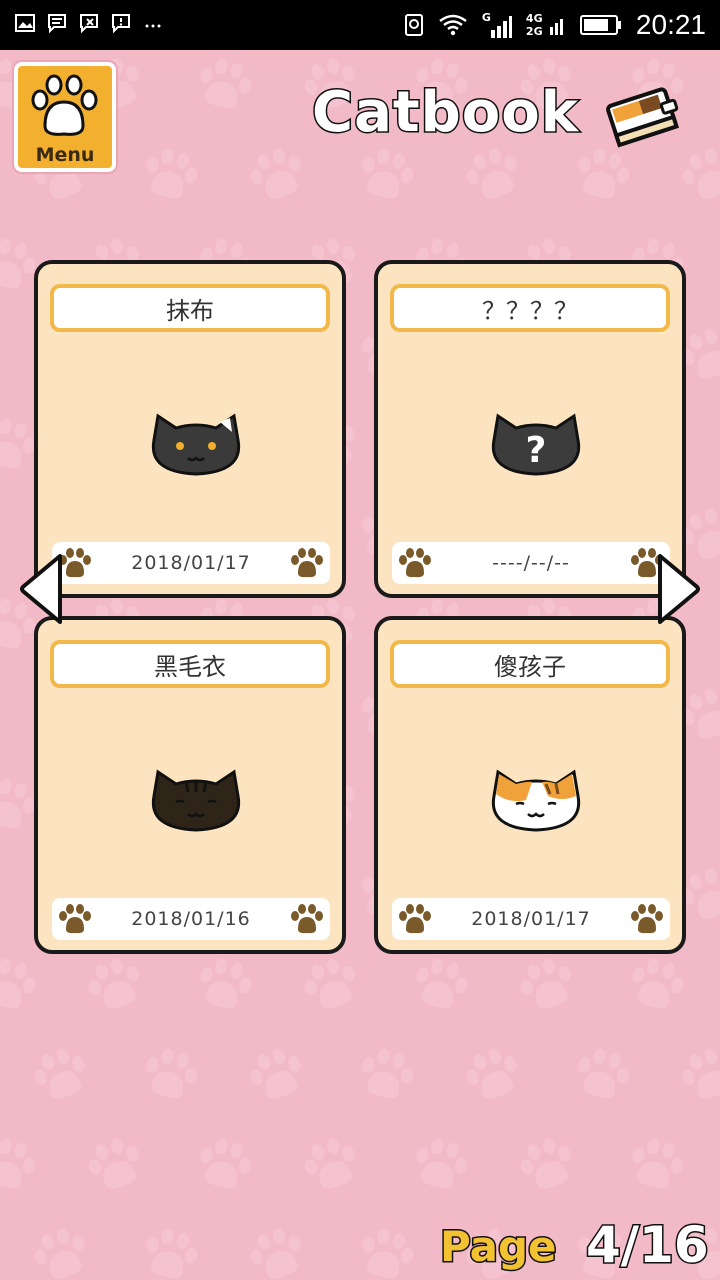  I want to click on card-footer: ----/--/--, so click(531, 563).